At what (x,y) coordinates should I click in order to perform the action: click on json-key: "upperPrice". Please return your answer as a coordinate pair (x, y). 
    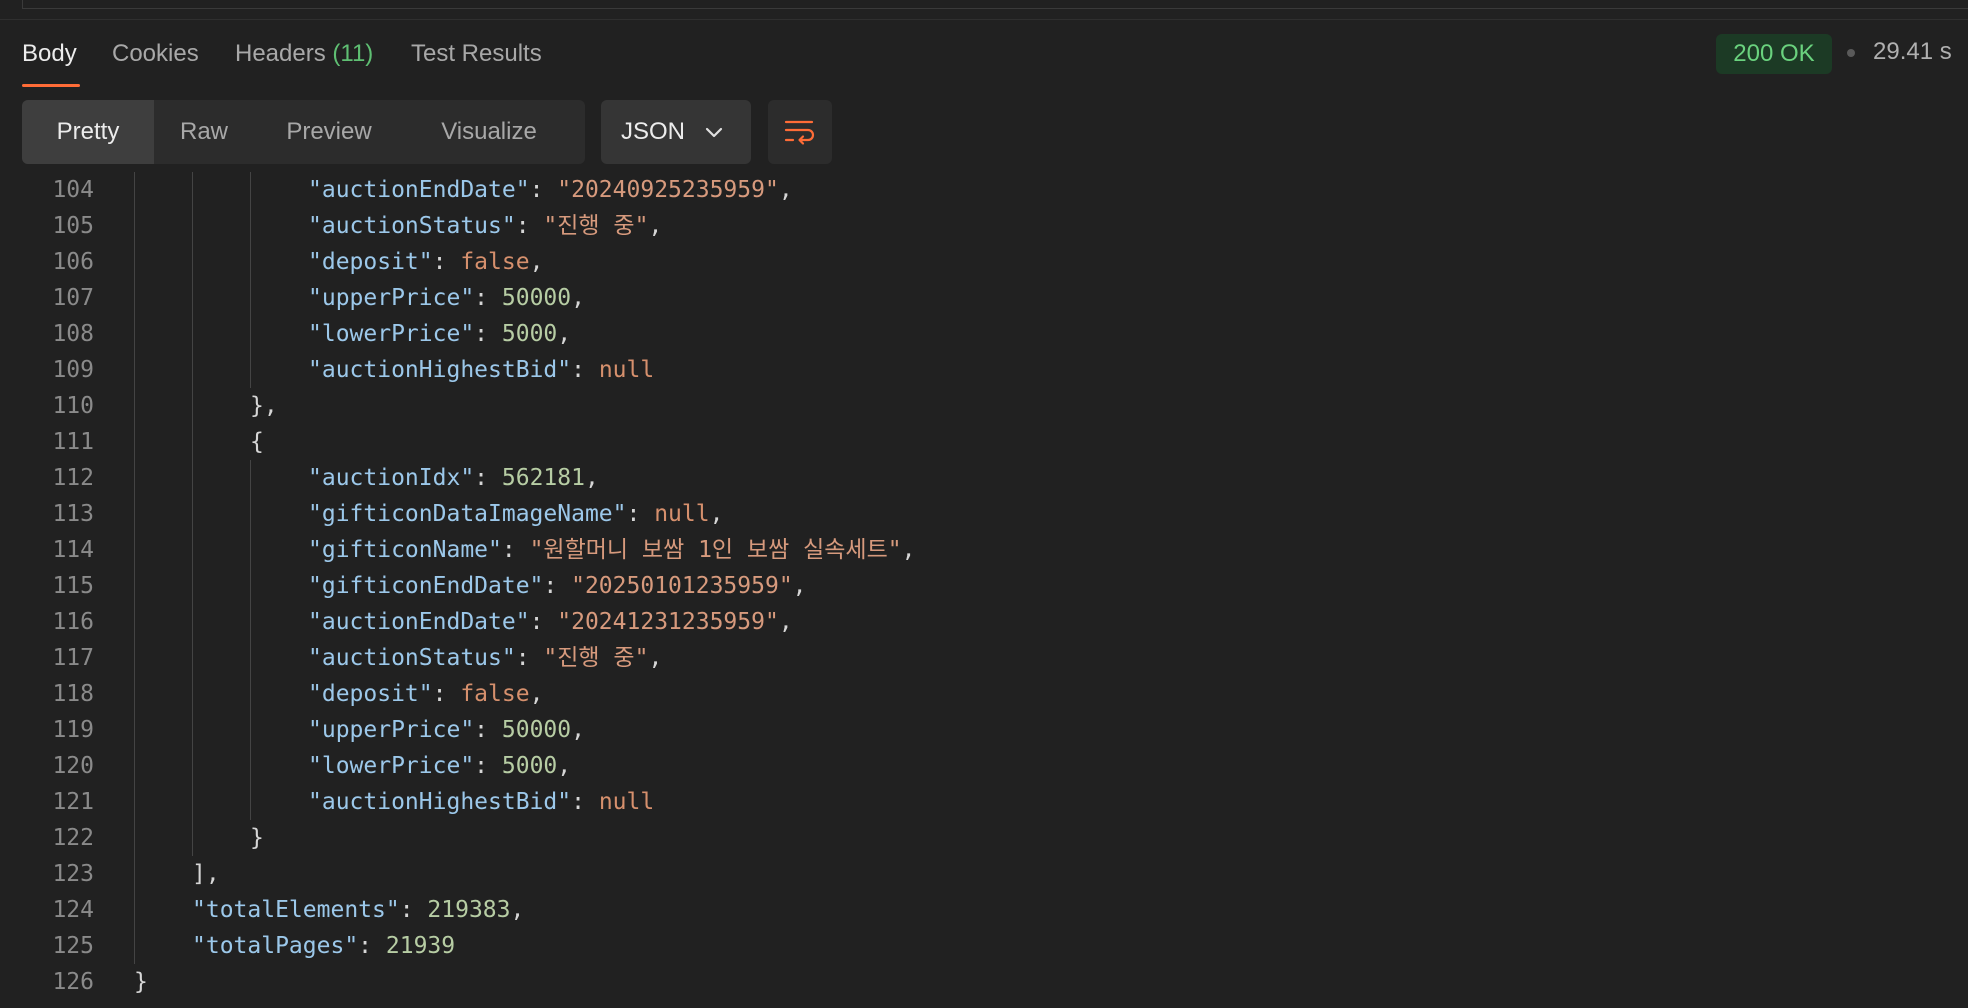
    Looking at the image, I should click on (391, 730).